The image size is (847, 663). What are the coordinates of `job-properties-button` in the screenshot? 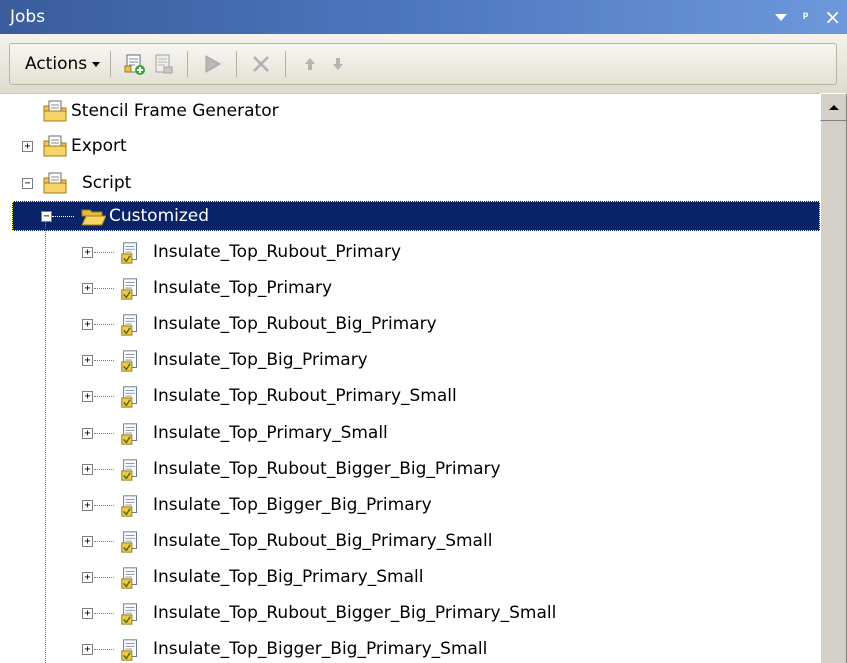 It's located at (163, 64).